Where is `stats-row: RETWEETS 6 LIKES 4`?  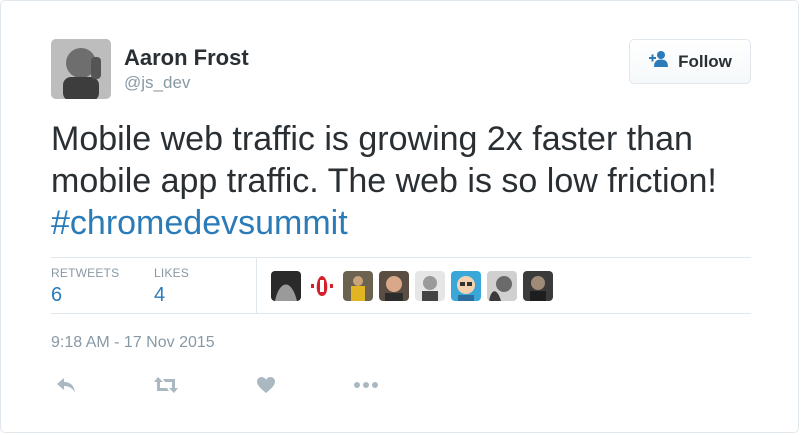 stats-row: RETWEETS 6 LIKES 4 is located at coordinates (401, 285).